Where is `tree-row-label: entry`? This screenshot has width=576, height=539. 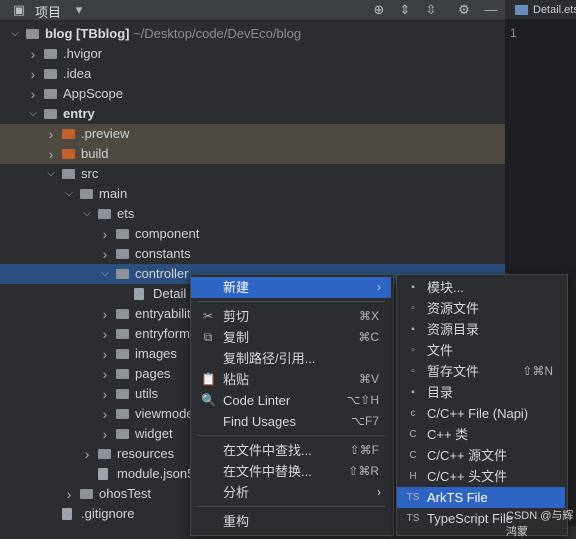 tree-row-label: entry is located at coordinates (79, 113).